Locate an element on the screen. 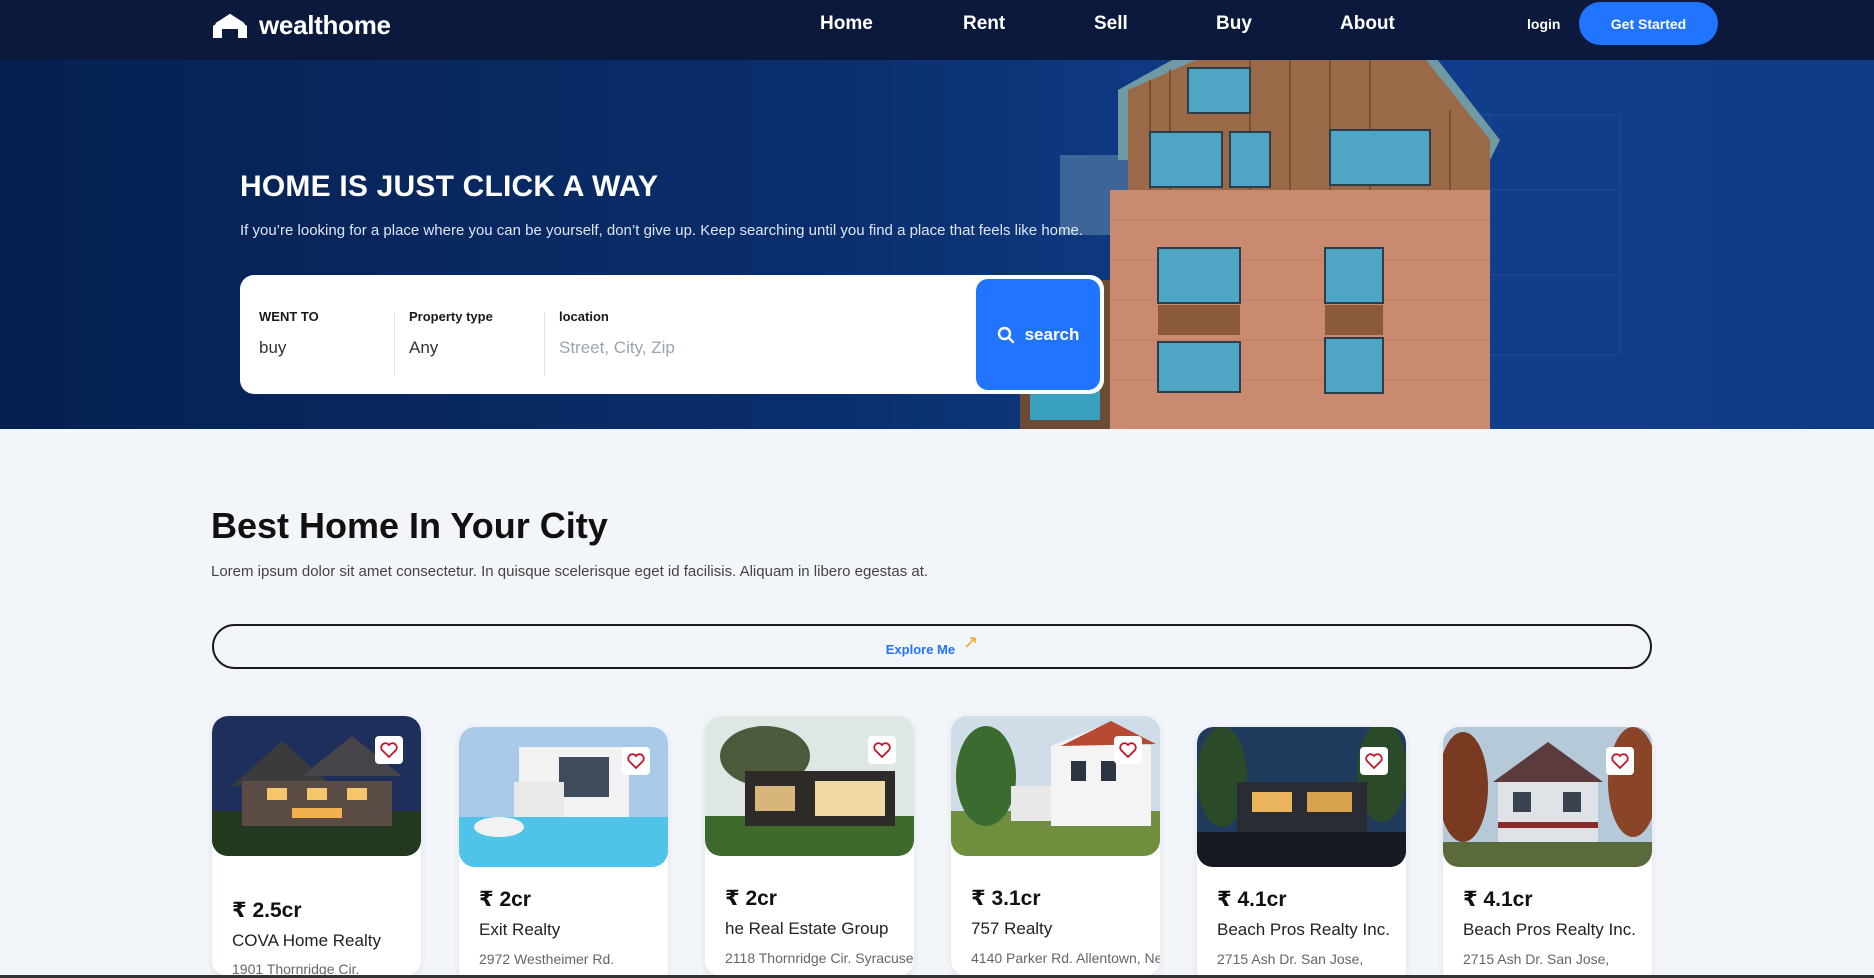 This screenshot has height=978, width=1874. listing-price: ₹ 2.5cr is located at coordinates (267, 910).